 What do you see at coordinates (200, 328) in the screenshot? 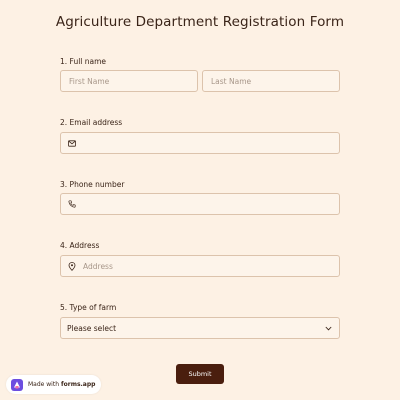
I see `farm-type-select: Please select` at bounding box center [200, 328].